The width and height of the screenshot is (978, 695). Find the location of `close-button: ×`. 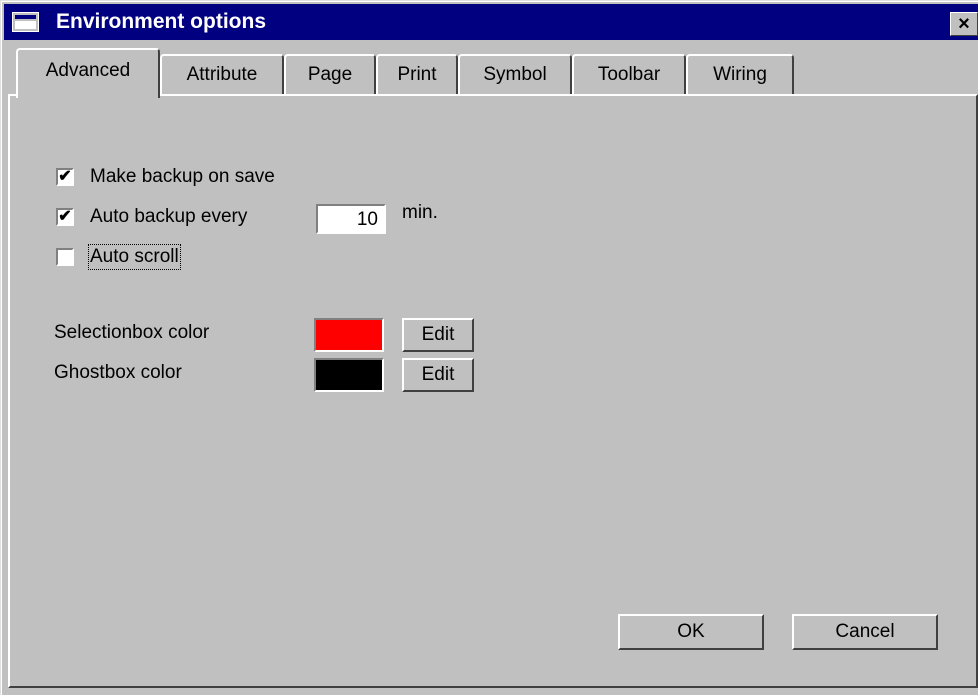

close-button: × is located at coordinates (964, 24).